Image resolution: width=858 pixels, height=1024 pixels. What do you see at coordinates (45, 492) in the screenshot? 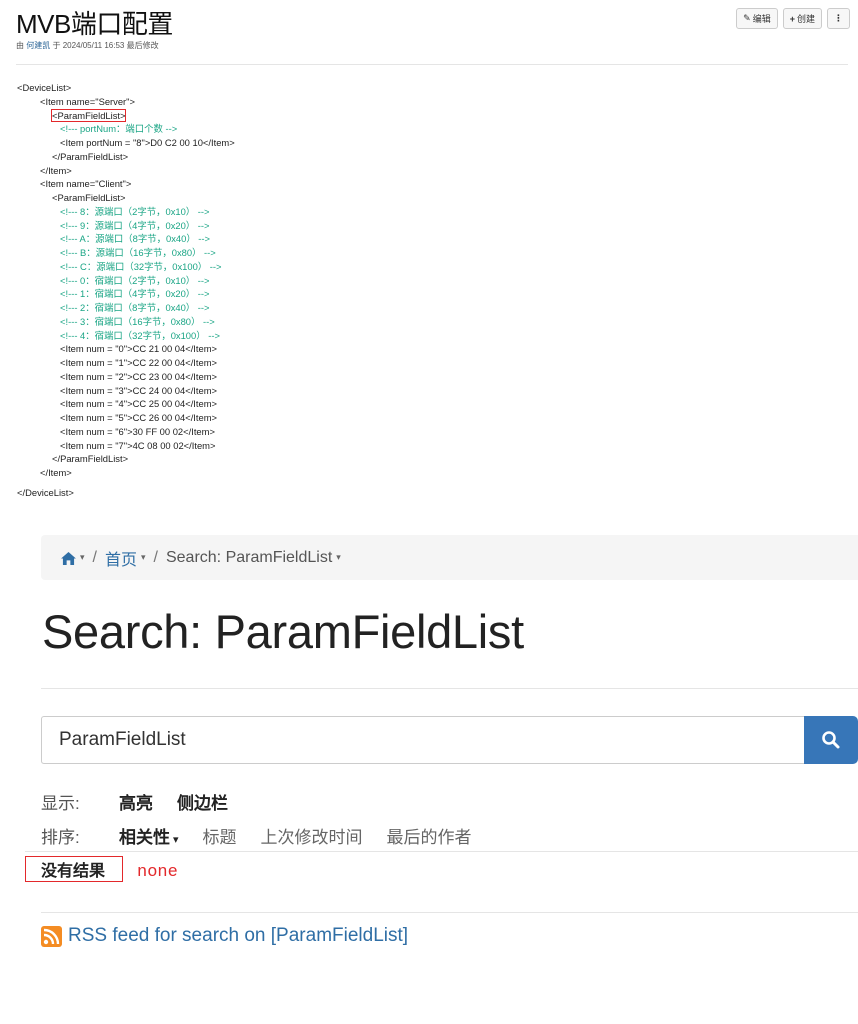
I see `code-text: </DeviceList>` at bounding box center [45, 492].